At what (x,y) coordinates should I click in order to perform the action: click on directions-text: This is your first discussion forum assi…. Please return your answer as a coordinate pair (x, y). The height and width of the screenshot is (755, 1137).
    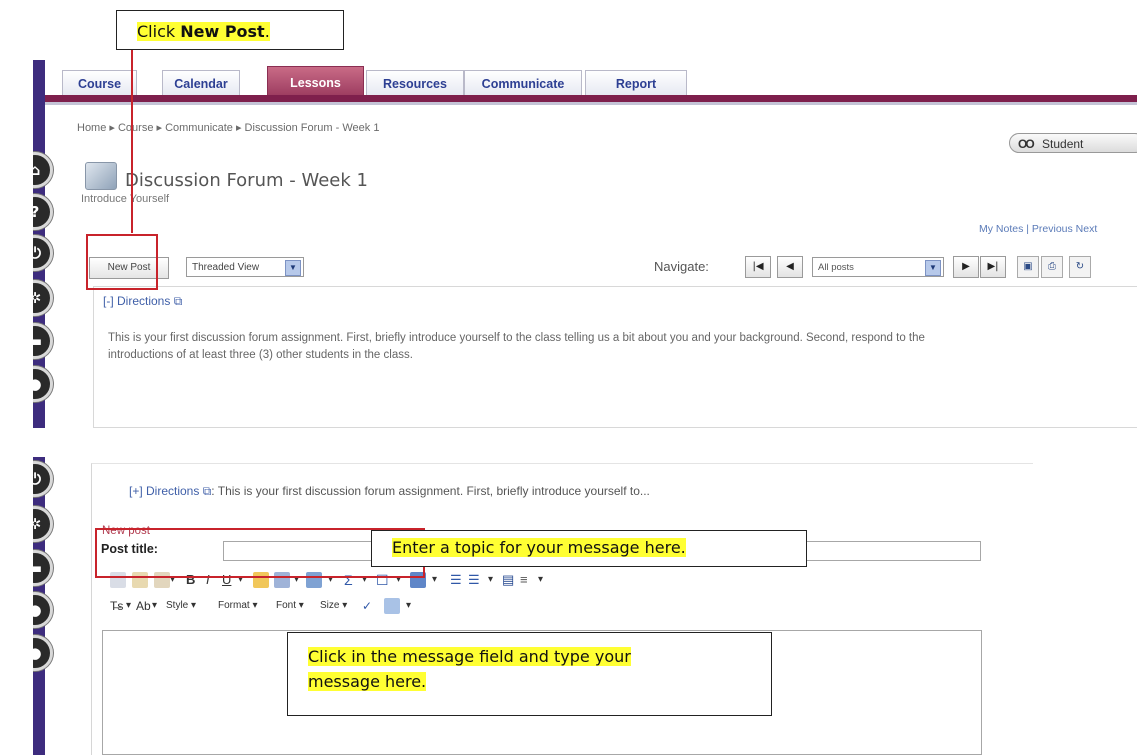
    Looking at the image, I should click on (516, 346).